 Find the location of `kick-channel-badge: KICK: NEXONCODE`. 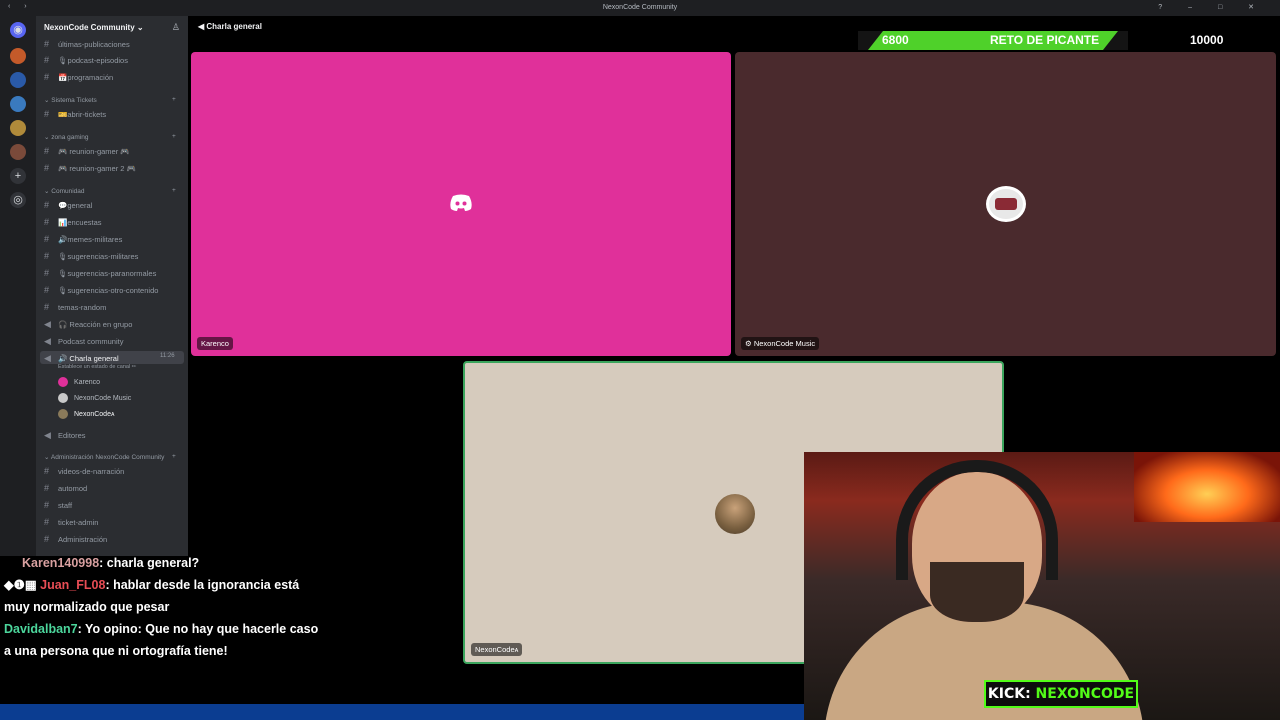

kick-channel-badge: KICK: NEXONCODE is located at coordinates (1061, 694).